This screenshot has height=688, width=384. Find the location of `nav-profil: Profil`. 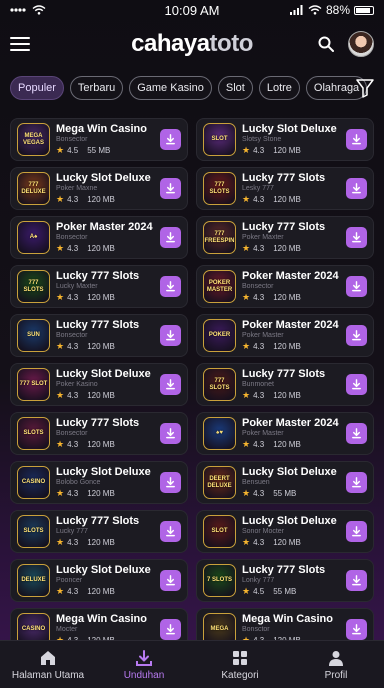

nav-profil: Profil is located at coordinates (336, 665).